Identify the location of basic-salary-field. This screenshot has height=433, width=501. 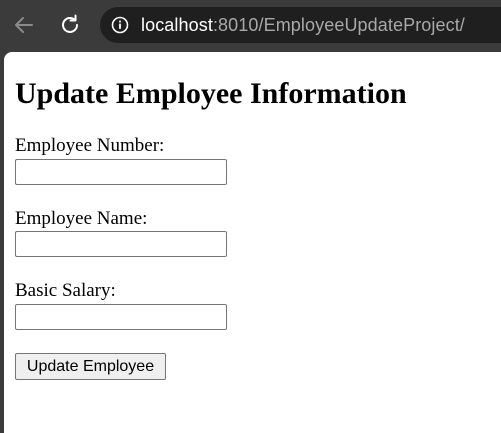
(121, 317).